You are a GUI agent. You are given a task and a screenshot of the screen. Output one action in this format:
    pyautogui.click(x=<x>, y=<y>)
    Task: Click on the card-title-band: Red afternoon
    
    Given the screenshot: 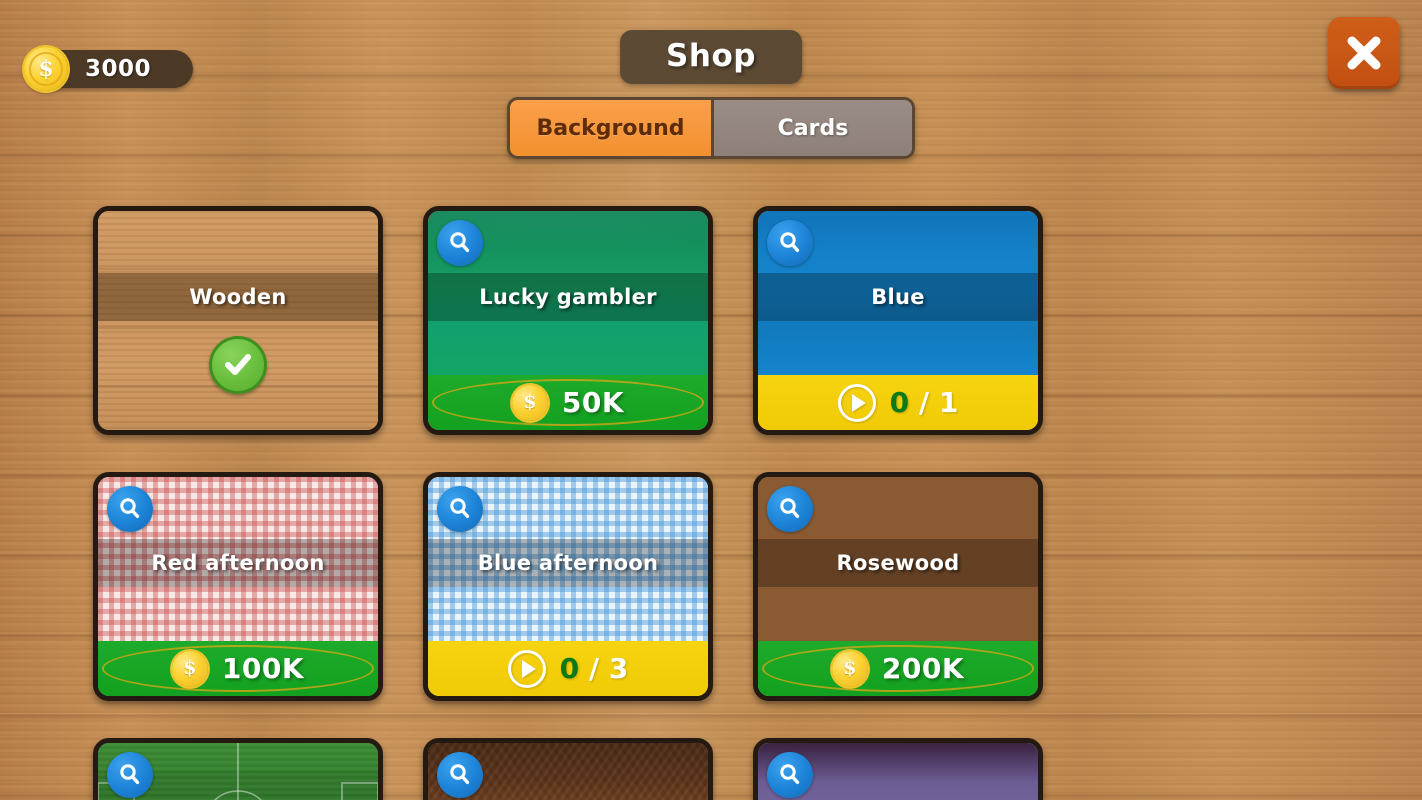 What is the action you would take?
    pyautogui.click(x=238, y=563)
    